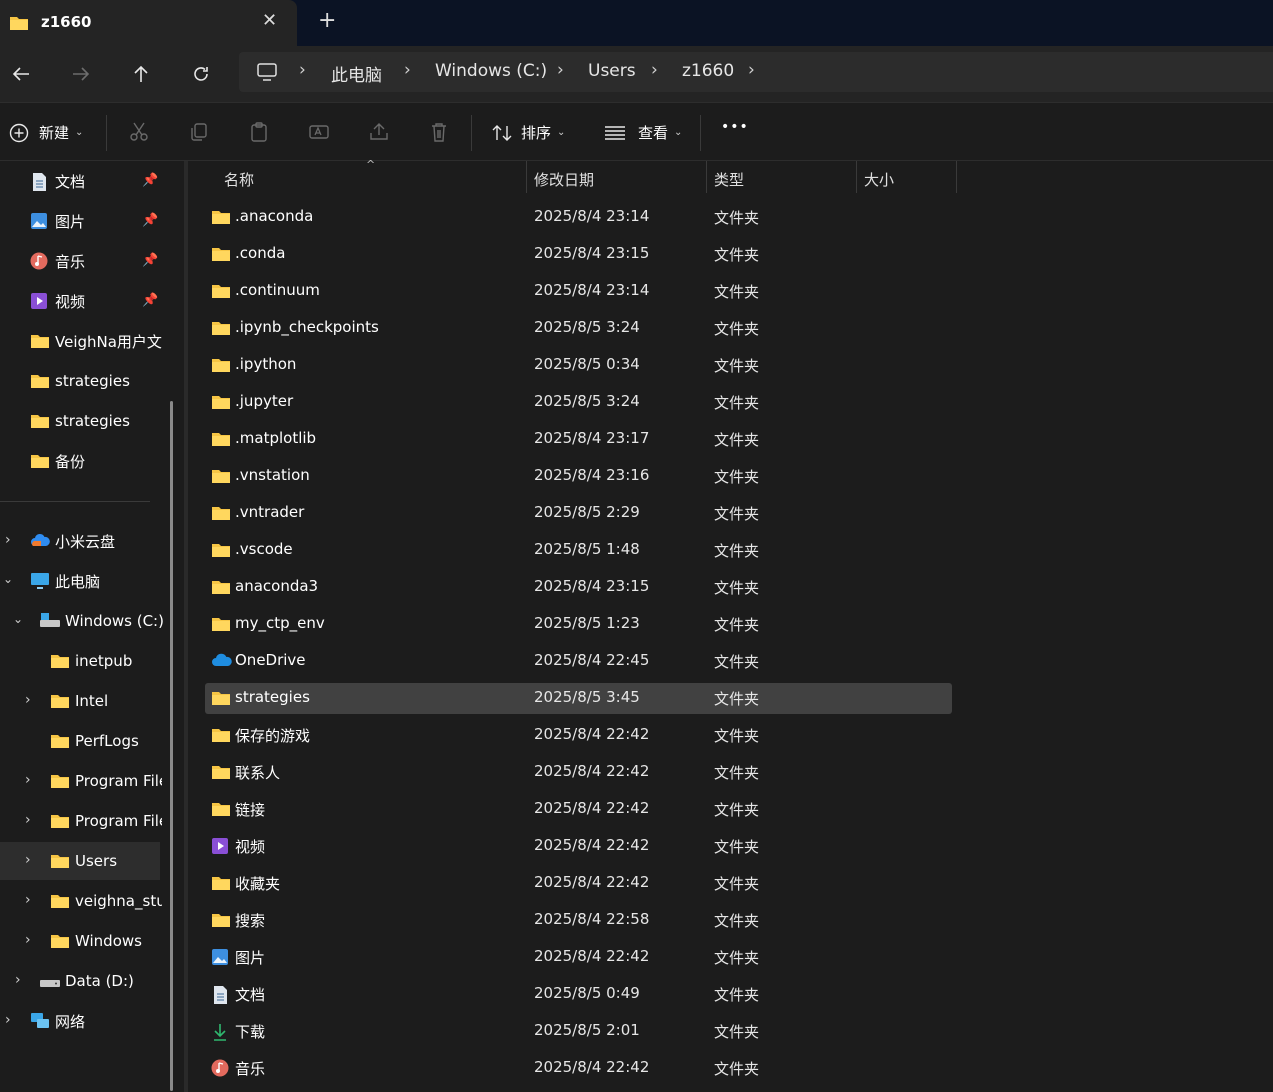 The width and height of the screenshot is (1273, 1092). I want to click on sidebar-item-xiaomi-cloud: 小米云盘, so click(72, 541).